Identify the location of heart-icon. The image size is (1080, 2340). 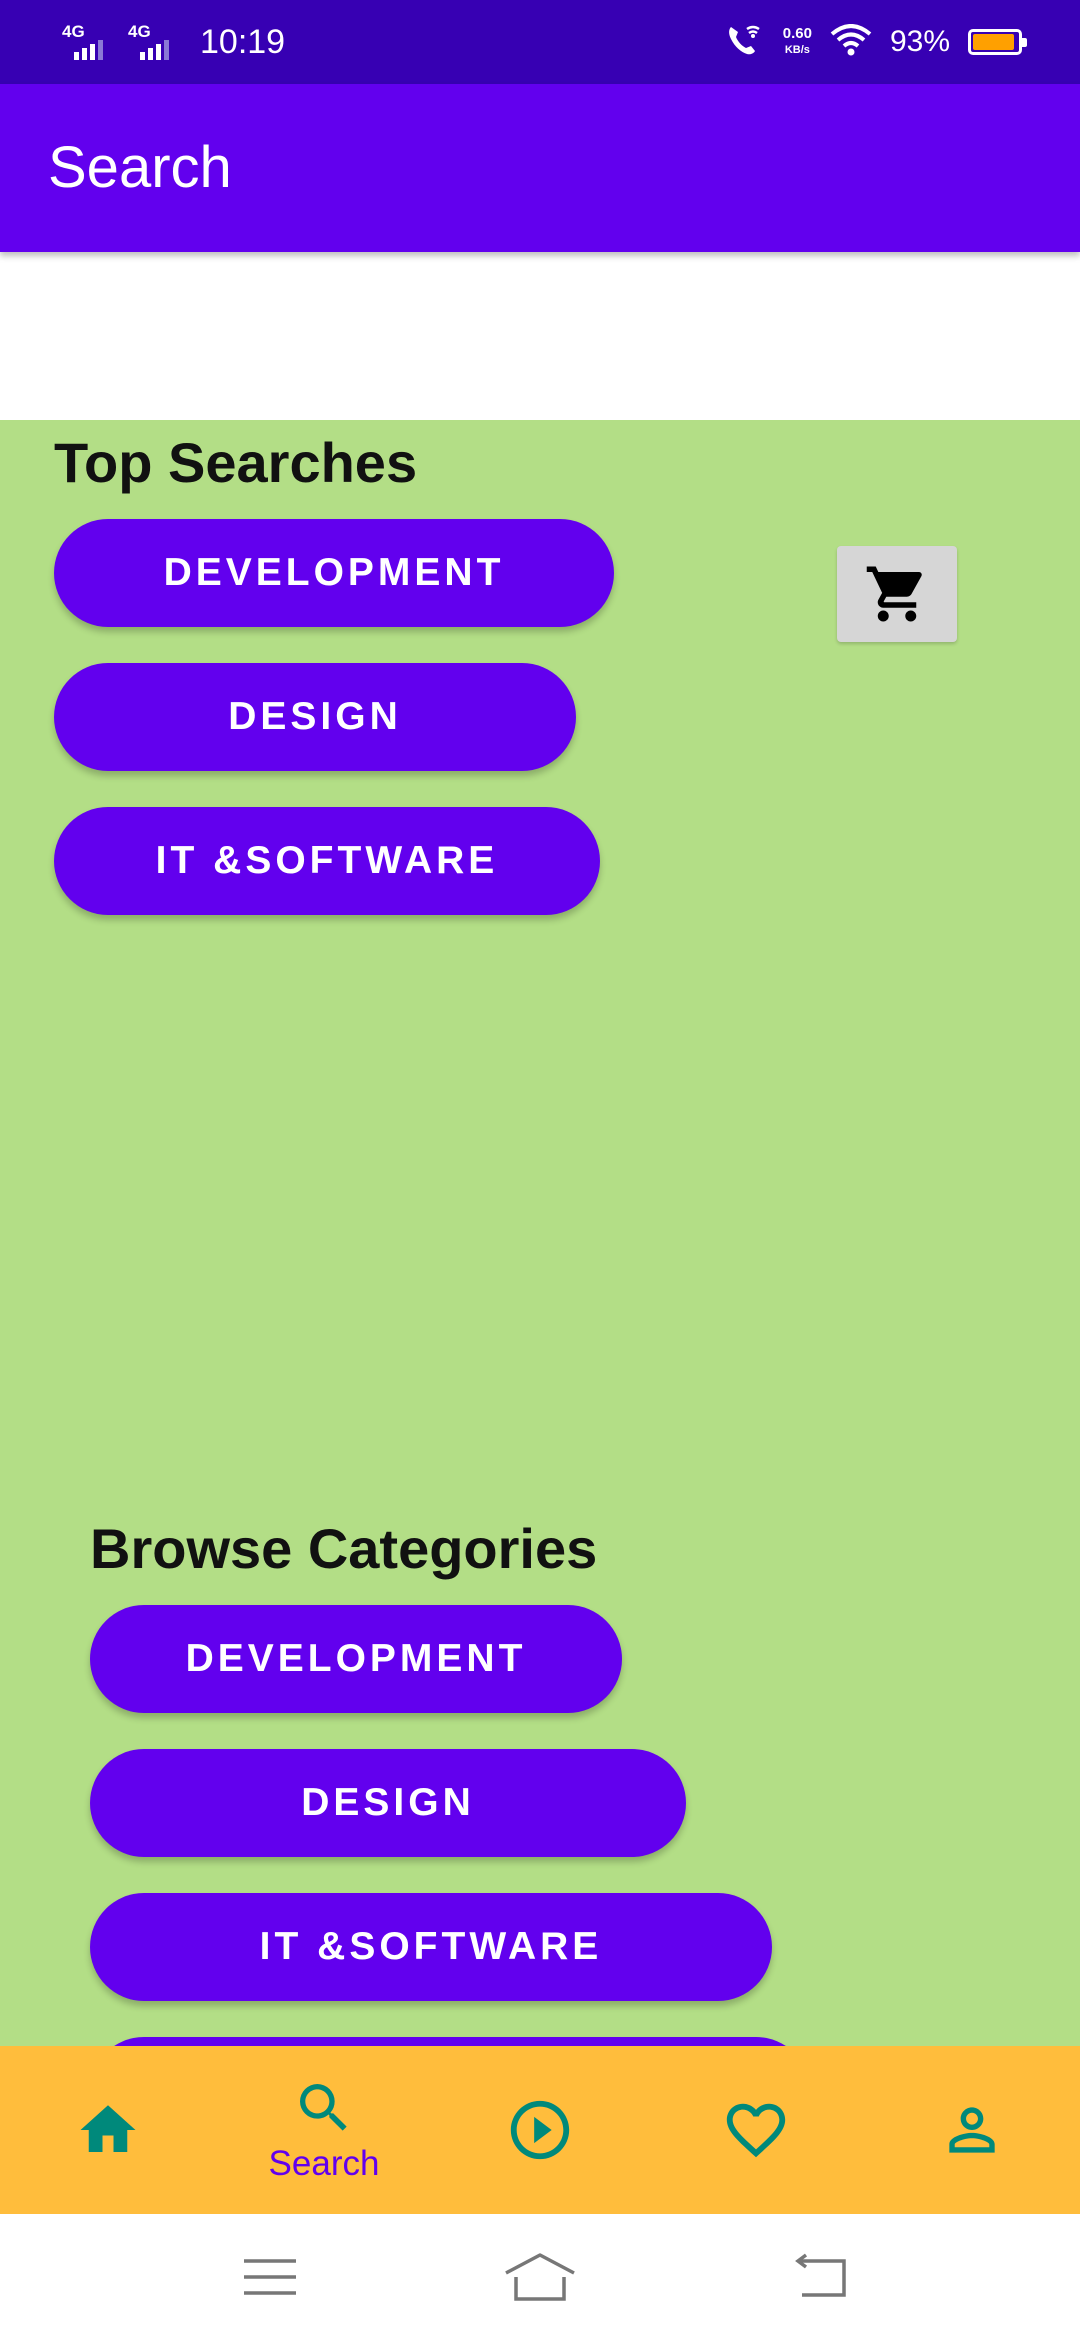
(756, 2130).